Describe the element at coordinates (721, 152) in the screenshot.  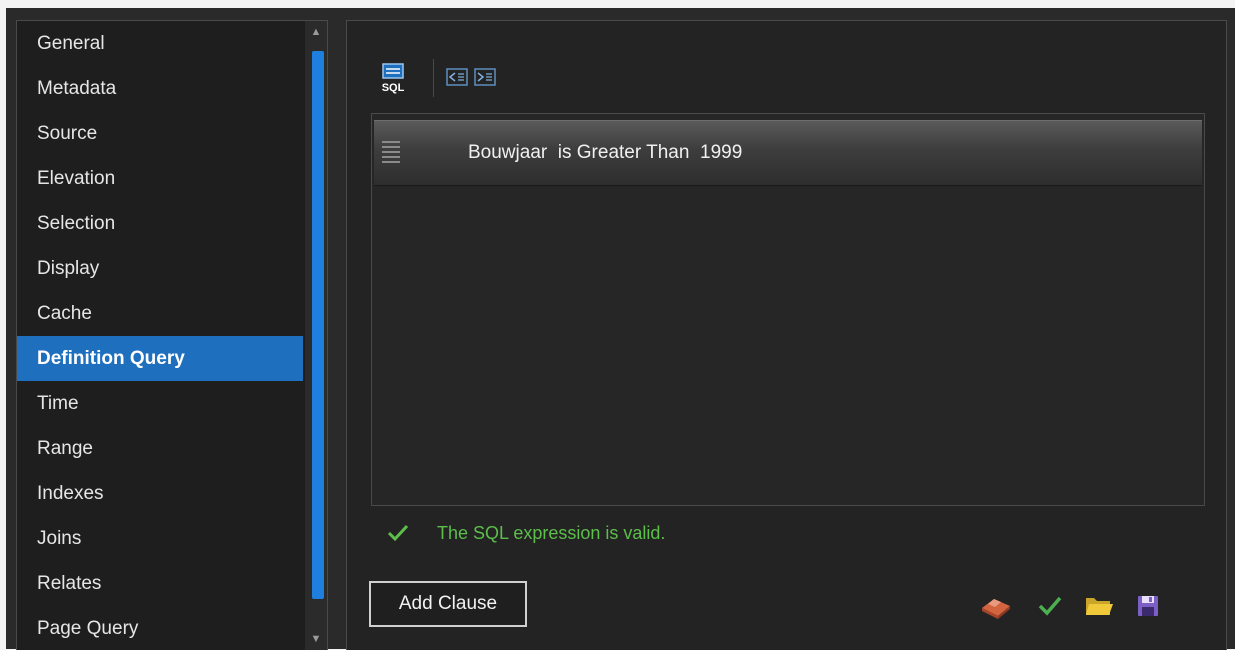
I see `clause-value: 1999` at that location.